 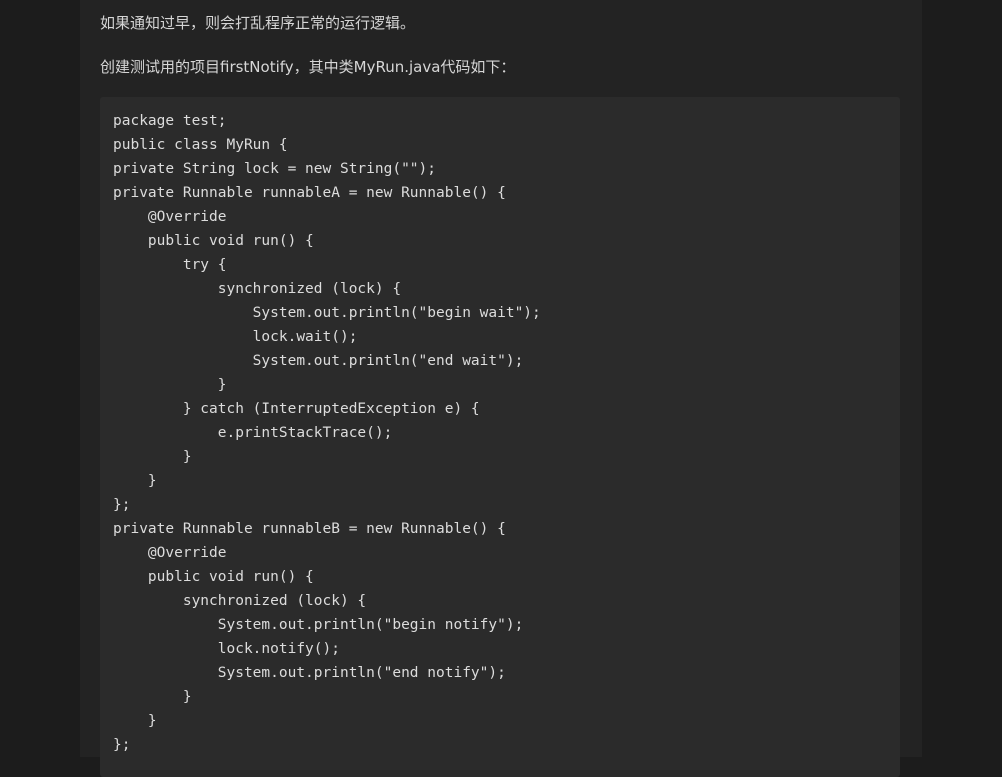 I want to click on code-line: System.out.println("begin wait");, so click(x=327, y=313).